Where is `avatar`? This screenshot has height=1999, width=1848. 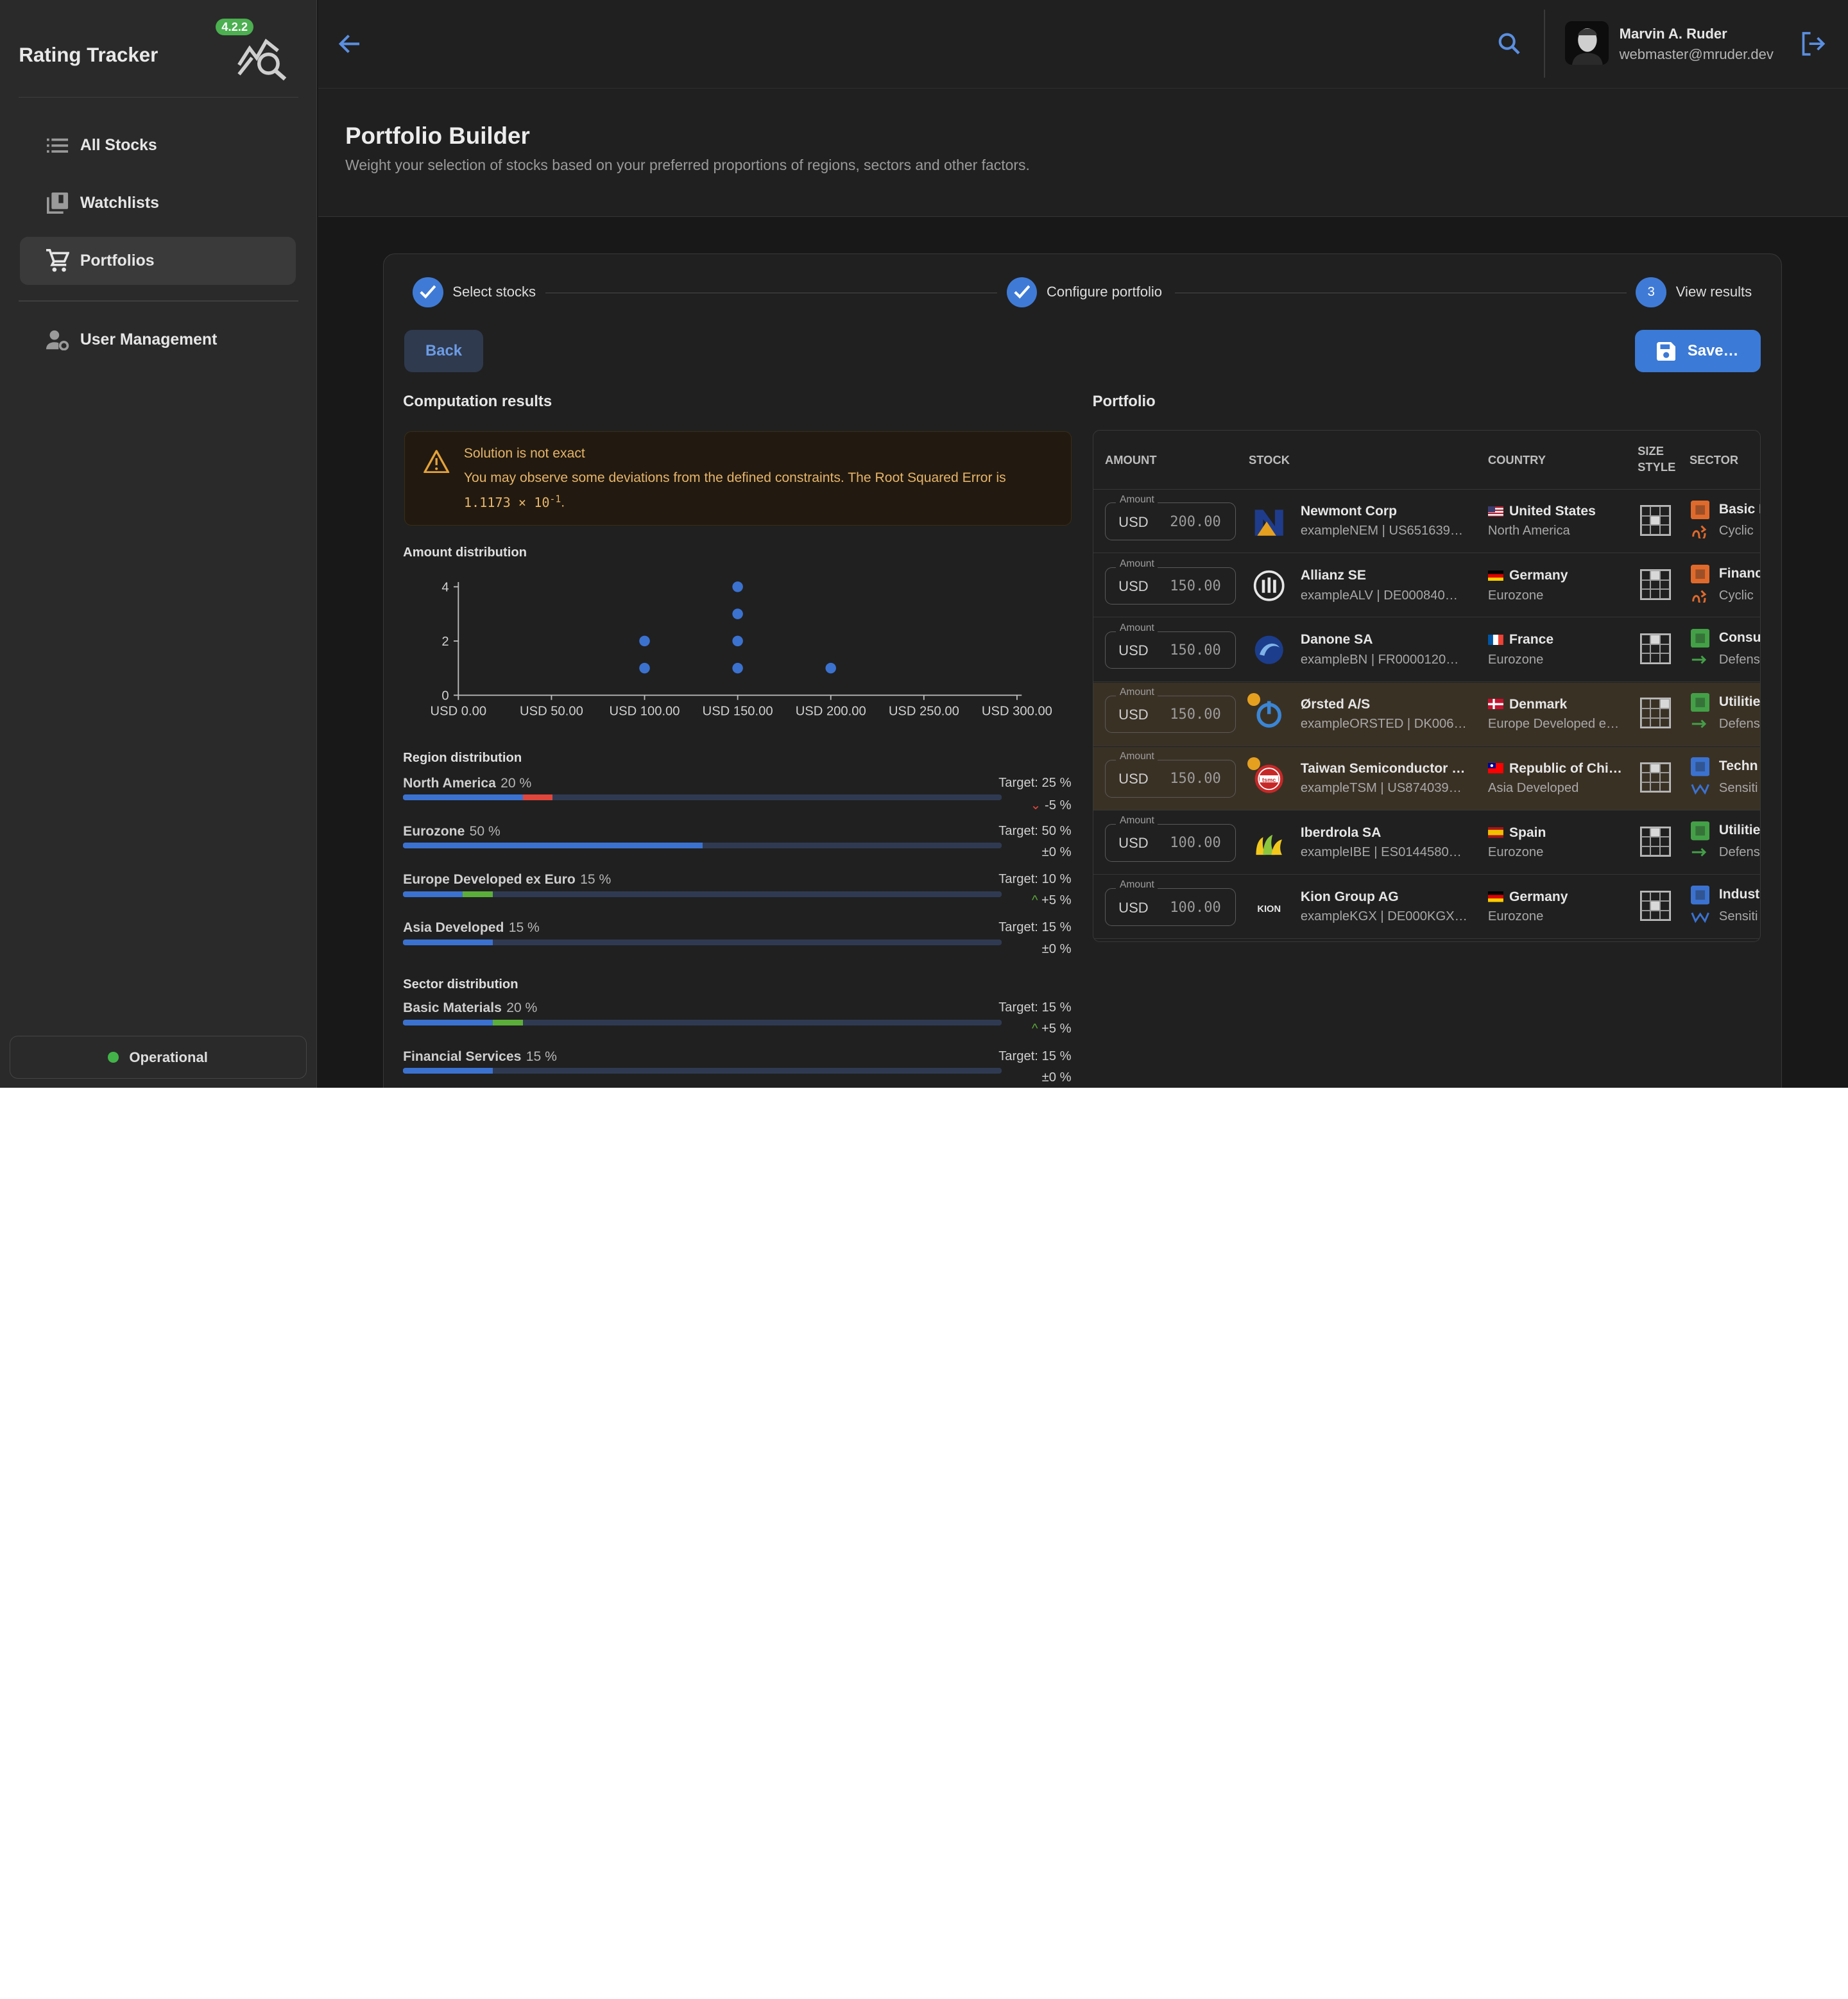 avatar is located at coordinates (1587, 43).